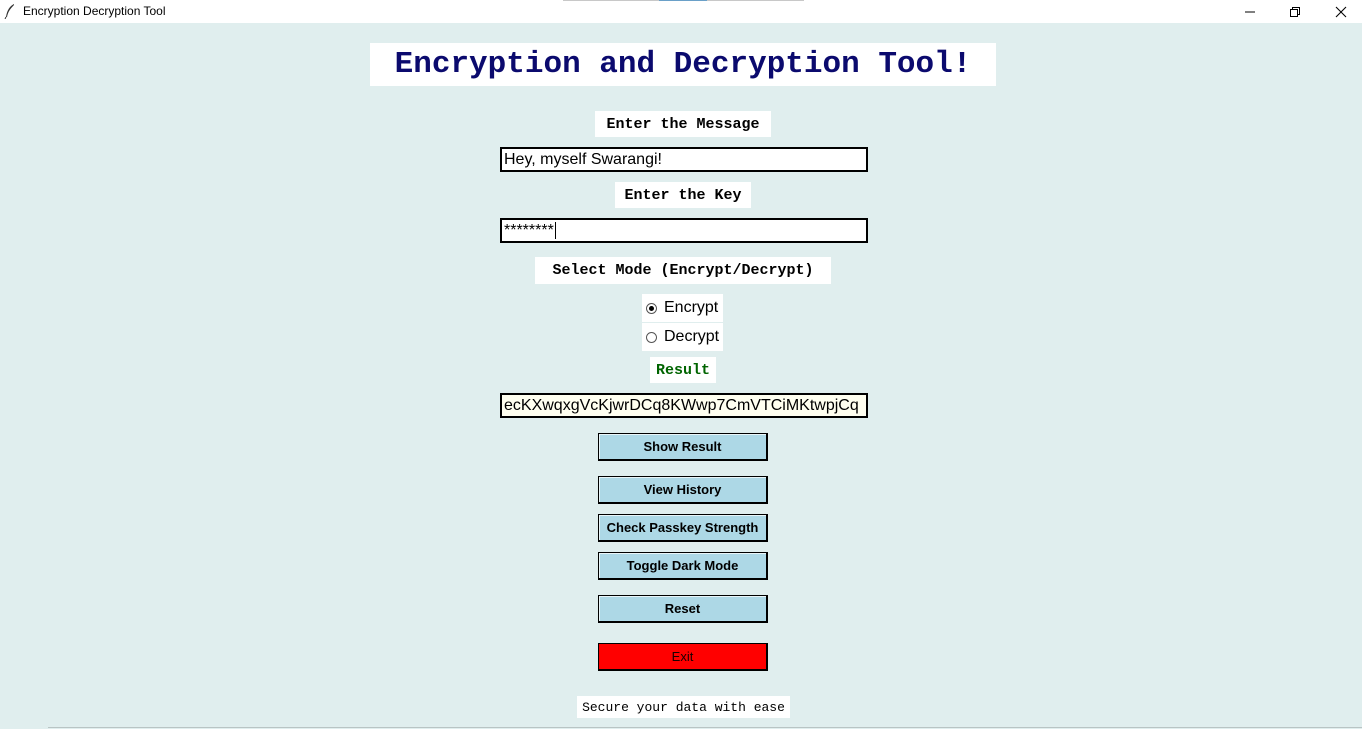  Describe the element at coordinates (94, 11) in the screenshot. I see `window-title: Encryption Decryption Tool` at that location.